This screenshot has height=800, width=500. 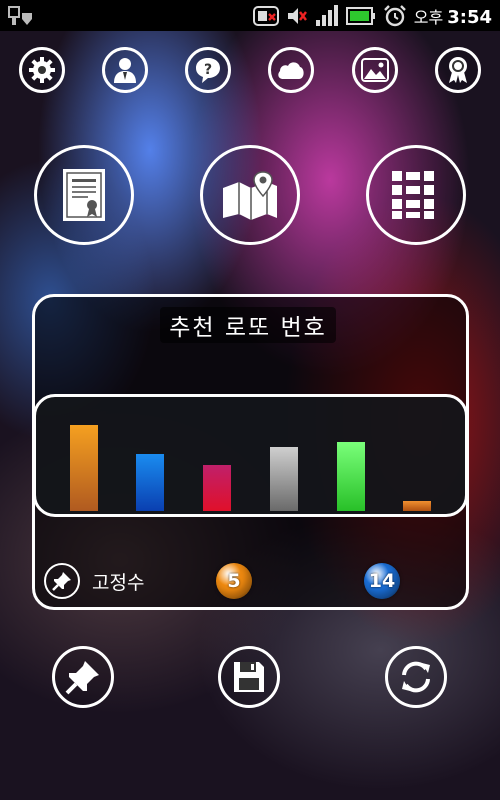 I want to click on award-button, so click(x=458, y=70).